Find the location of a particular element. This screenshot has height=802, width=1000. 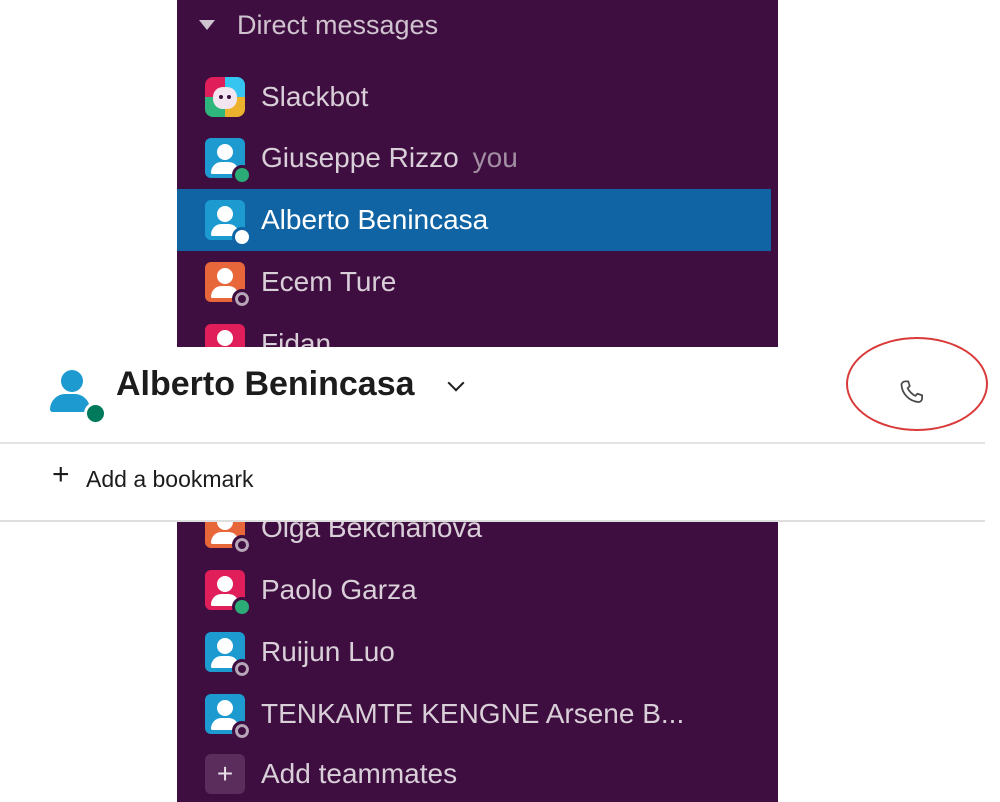

you-tag: you is located at coordinates (495, 157).